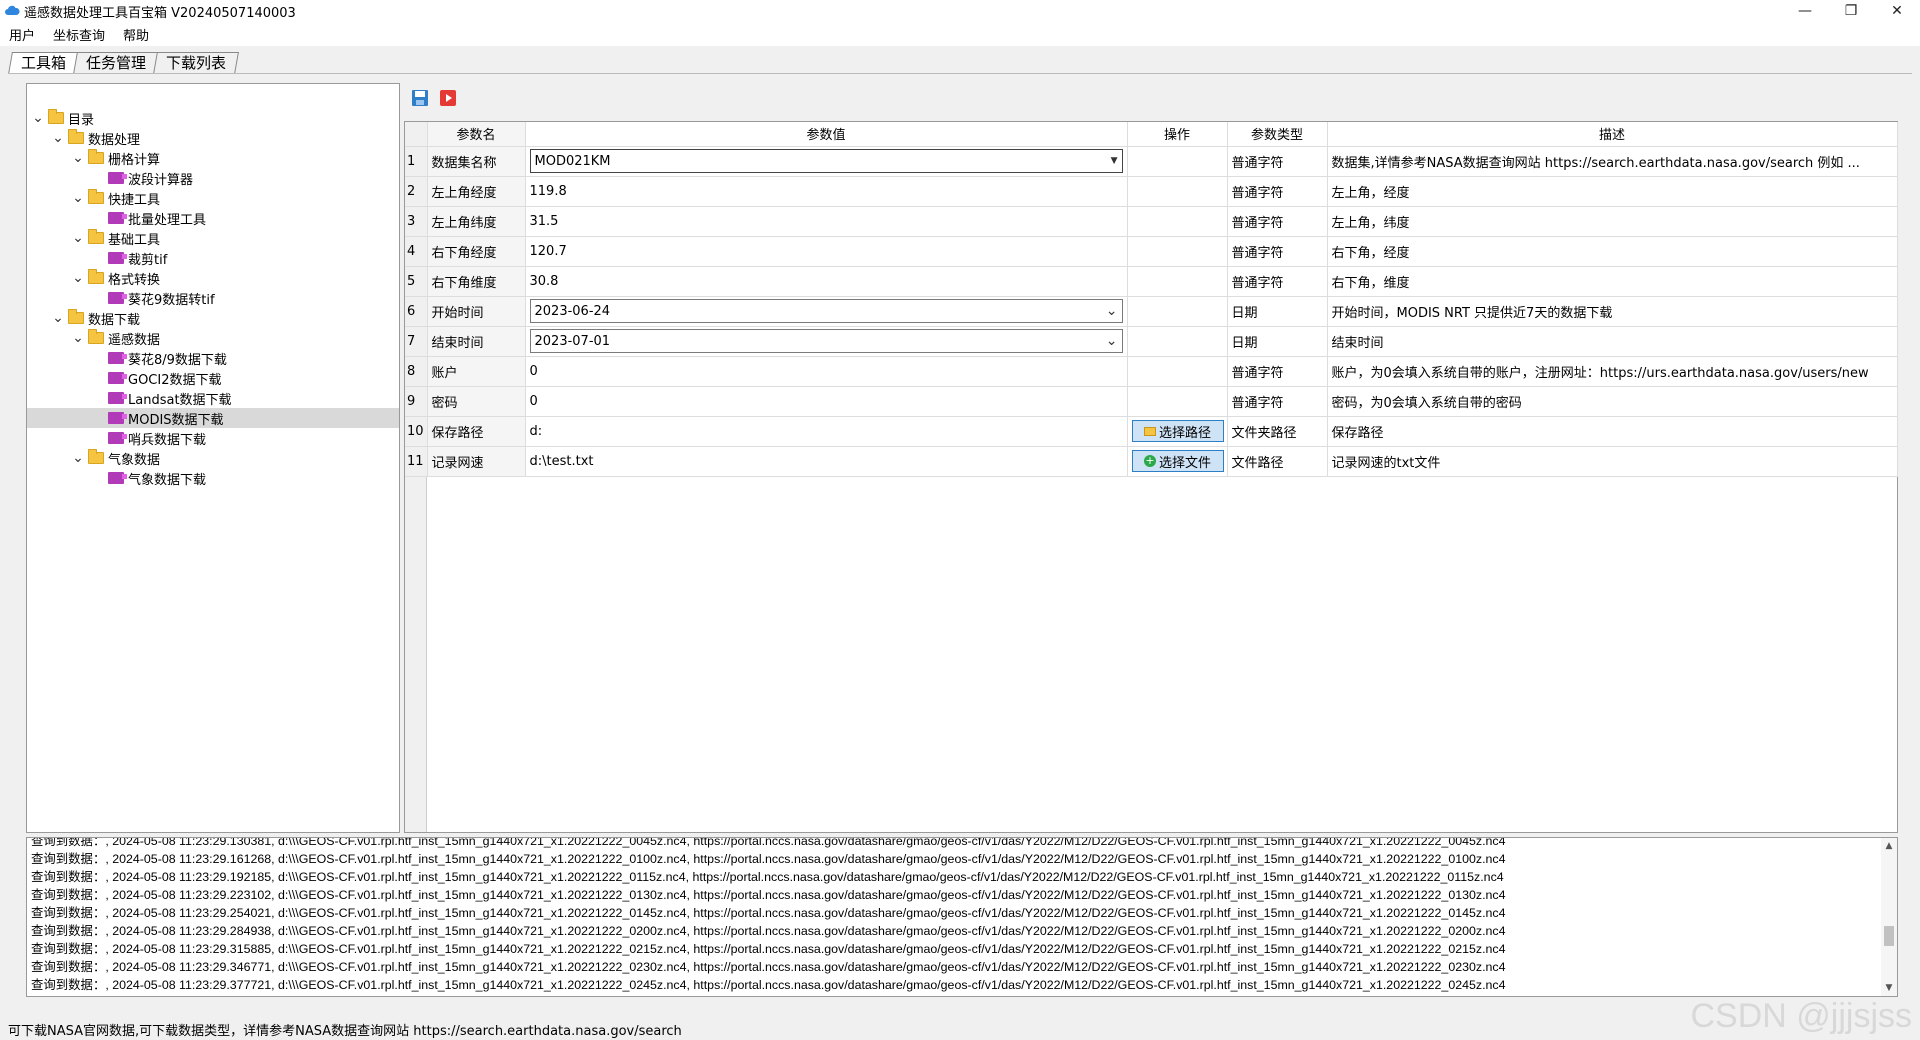  I want to click on tree-item-label: 波段计算器, so click(161, 180).